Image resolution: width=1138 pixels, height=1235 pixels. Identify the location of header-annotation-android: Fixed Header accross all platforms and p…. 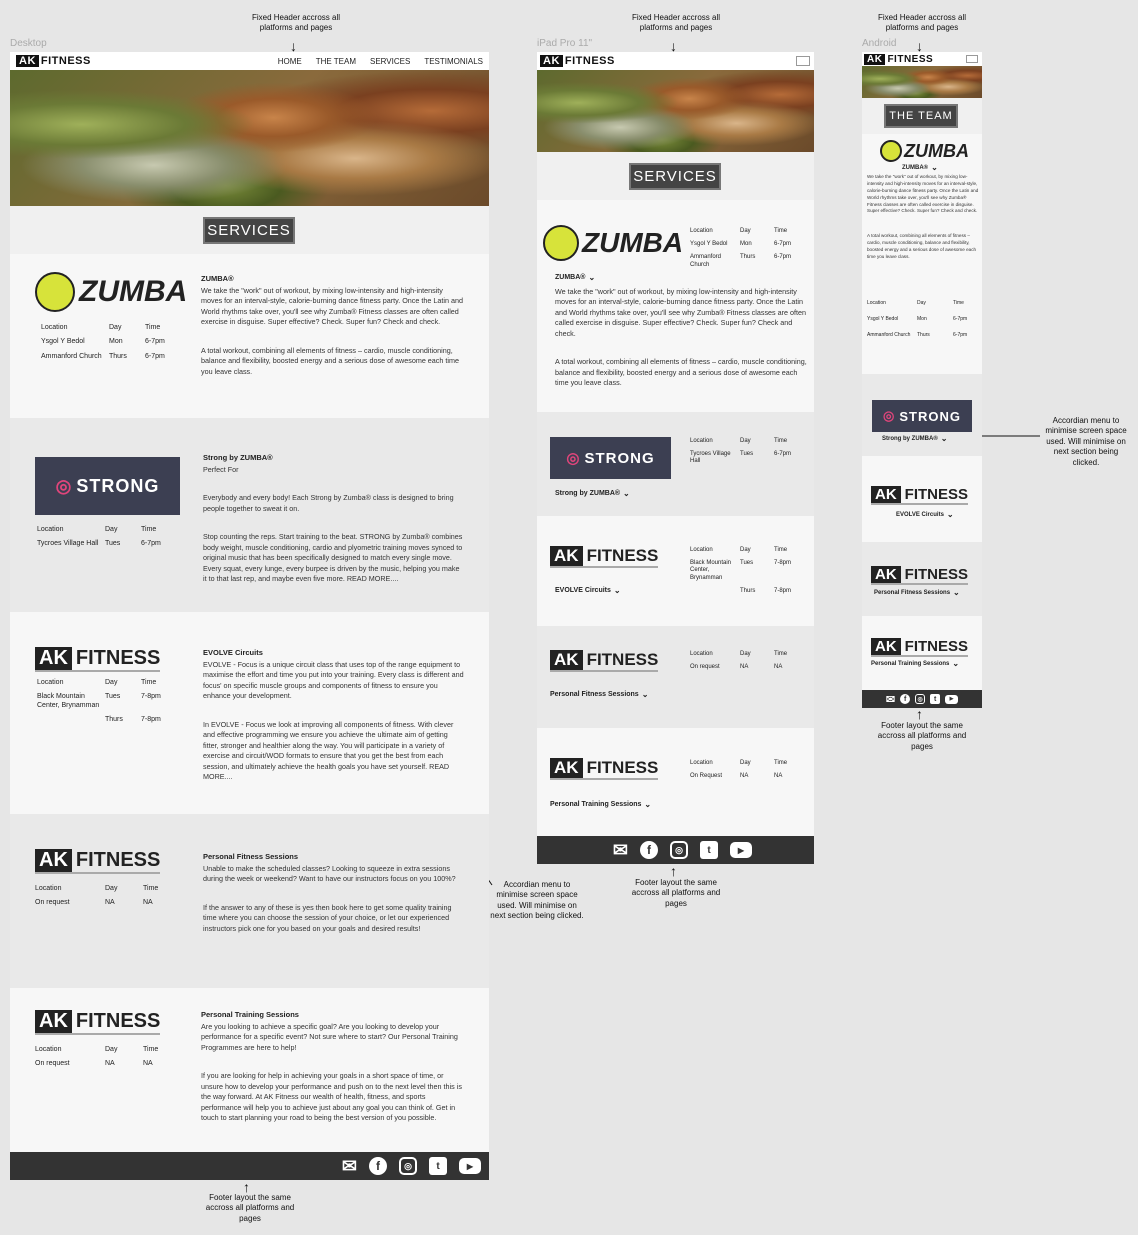
(922, 23).